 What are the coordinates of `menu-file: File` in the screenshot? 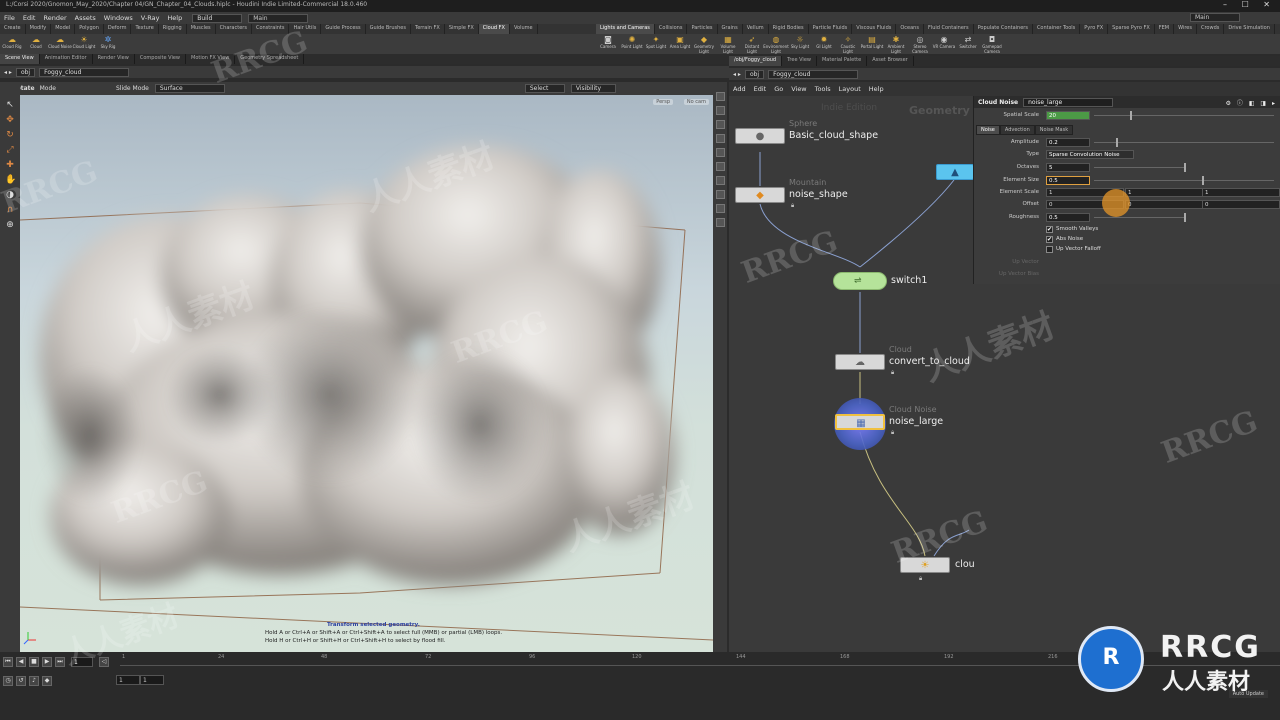 It's located at (9, 18).